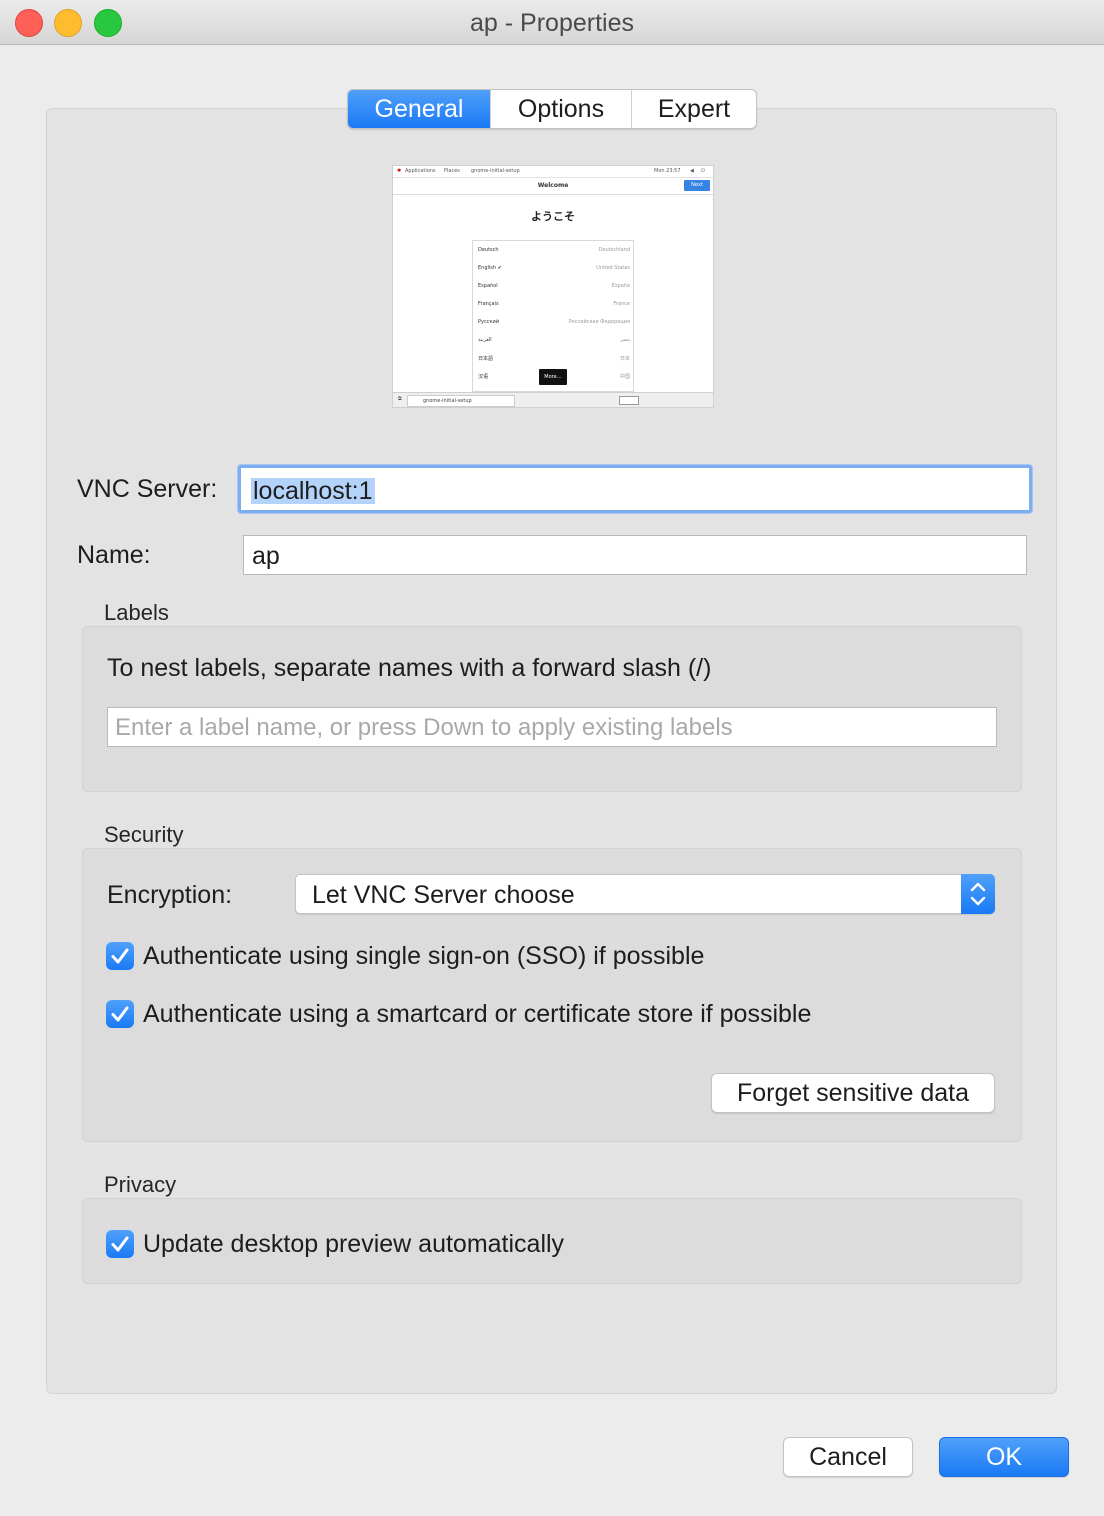 The height and width of the screenshot is (1516, 1104). What do you see at coordinates (692, 171) in the screenshot?
I see `preview-volume-icon: ◀` at bounding box center [692, 171].